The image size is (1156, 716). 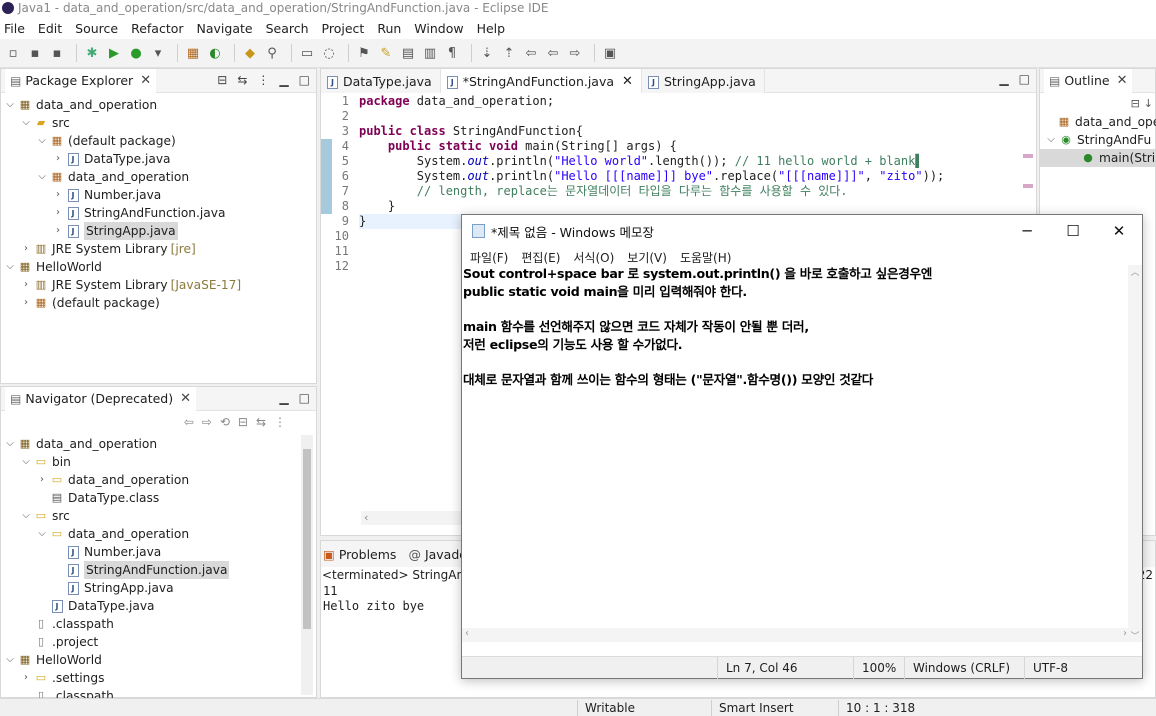 I want to click on tree-item: › ▭ .settings, so click(x=151, y=678).